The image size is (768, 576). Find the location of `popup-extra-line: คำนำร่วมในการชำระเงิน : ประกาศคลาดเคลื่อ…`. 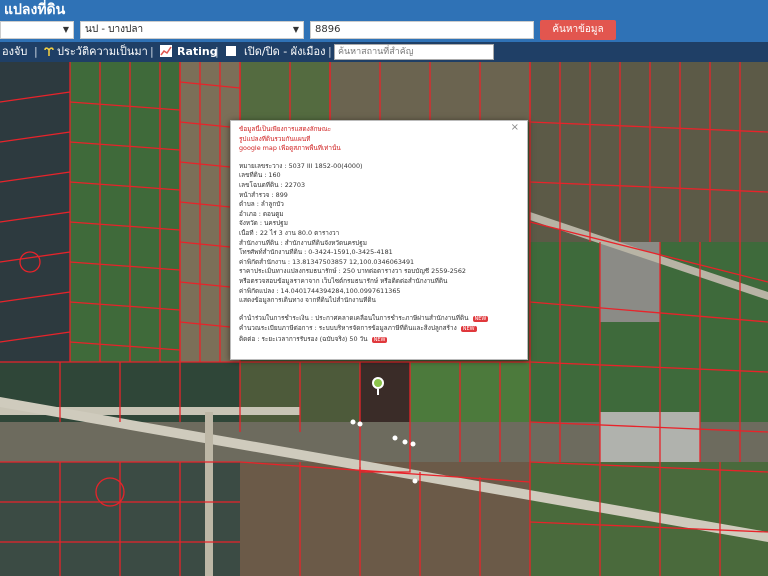

popup-extra-line: คำนำร่วมในการชำระเงิน : ประกาศคลาดเคลื่อ… is located at coordinates (379, 319).